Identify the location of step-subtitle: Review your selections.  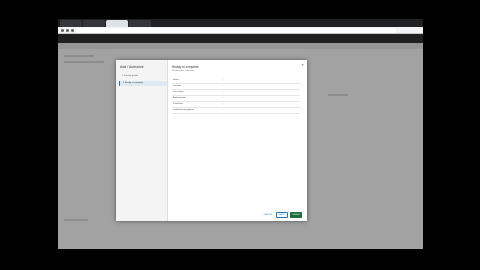
(183, 71).